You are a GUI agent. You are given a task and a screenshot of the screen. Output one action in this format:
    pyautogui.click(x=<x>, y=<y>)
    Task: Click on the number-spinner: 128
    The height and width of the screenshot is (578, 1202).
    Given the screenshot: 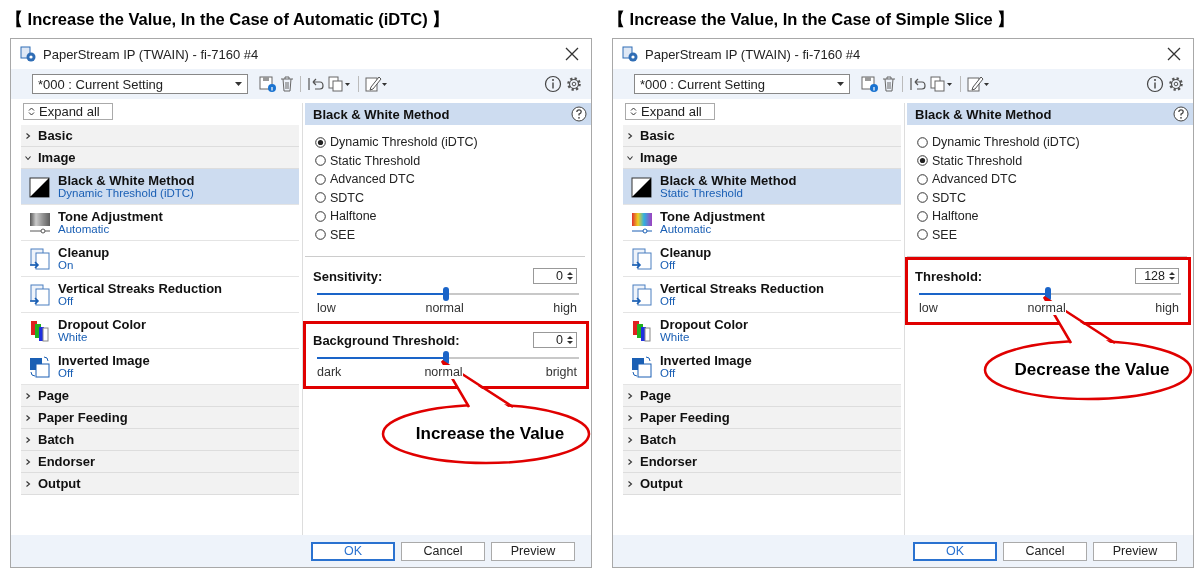 What is the action you would take?
    pyautogui.click(x=1157, y=276)
    